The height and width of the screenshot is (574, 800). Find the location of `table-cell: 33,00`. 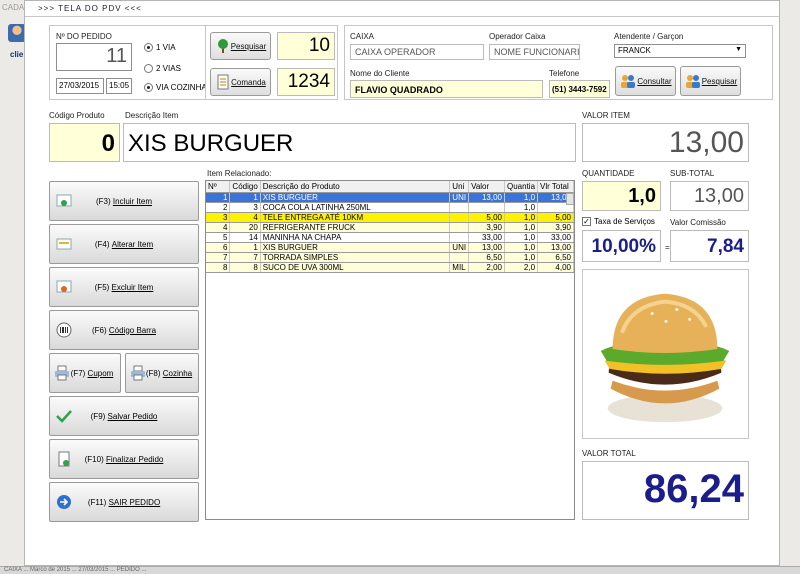

table-cell: 33,00 is located at coordinates (555, 237).